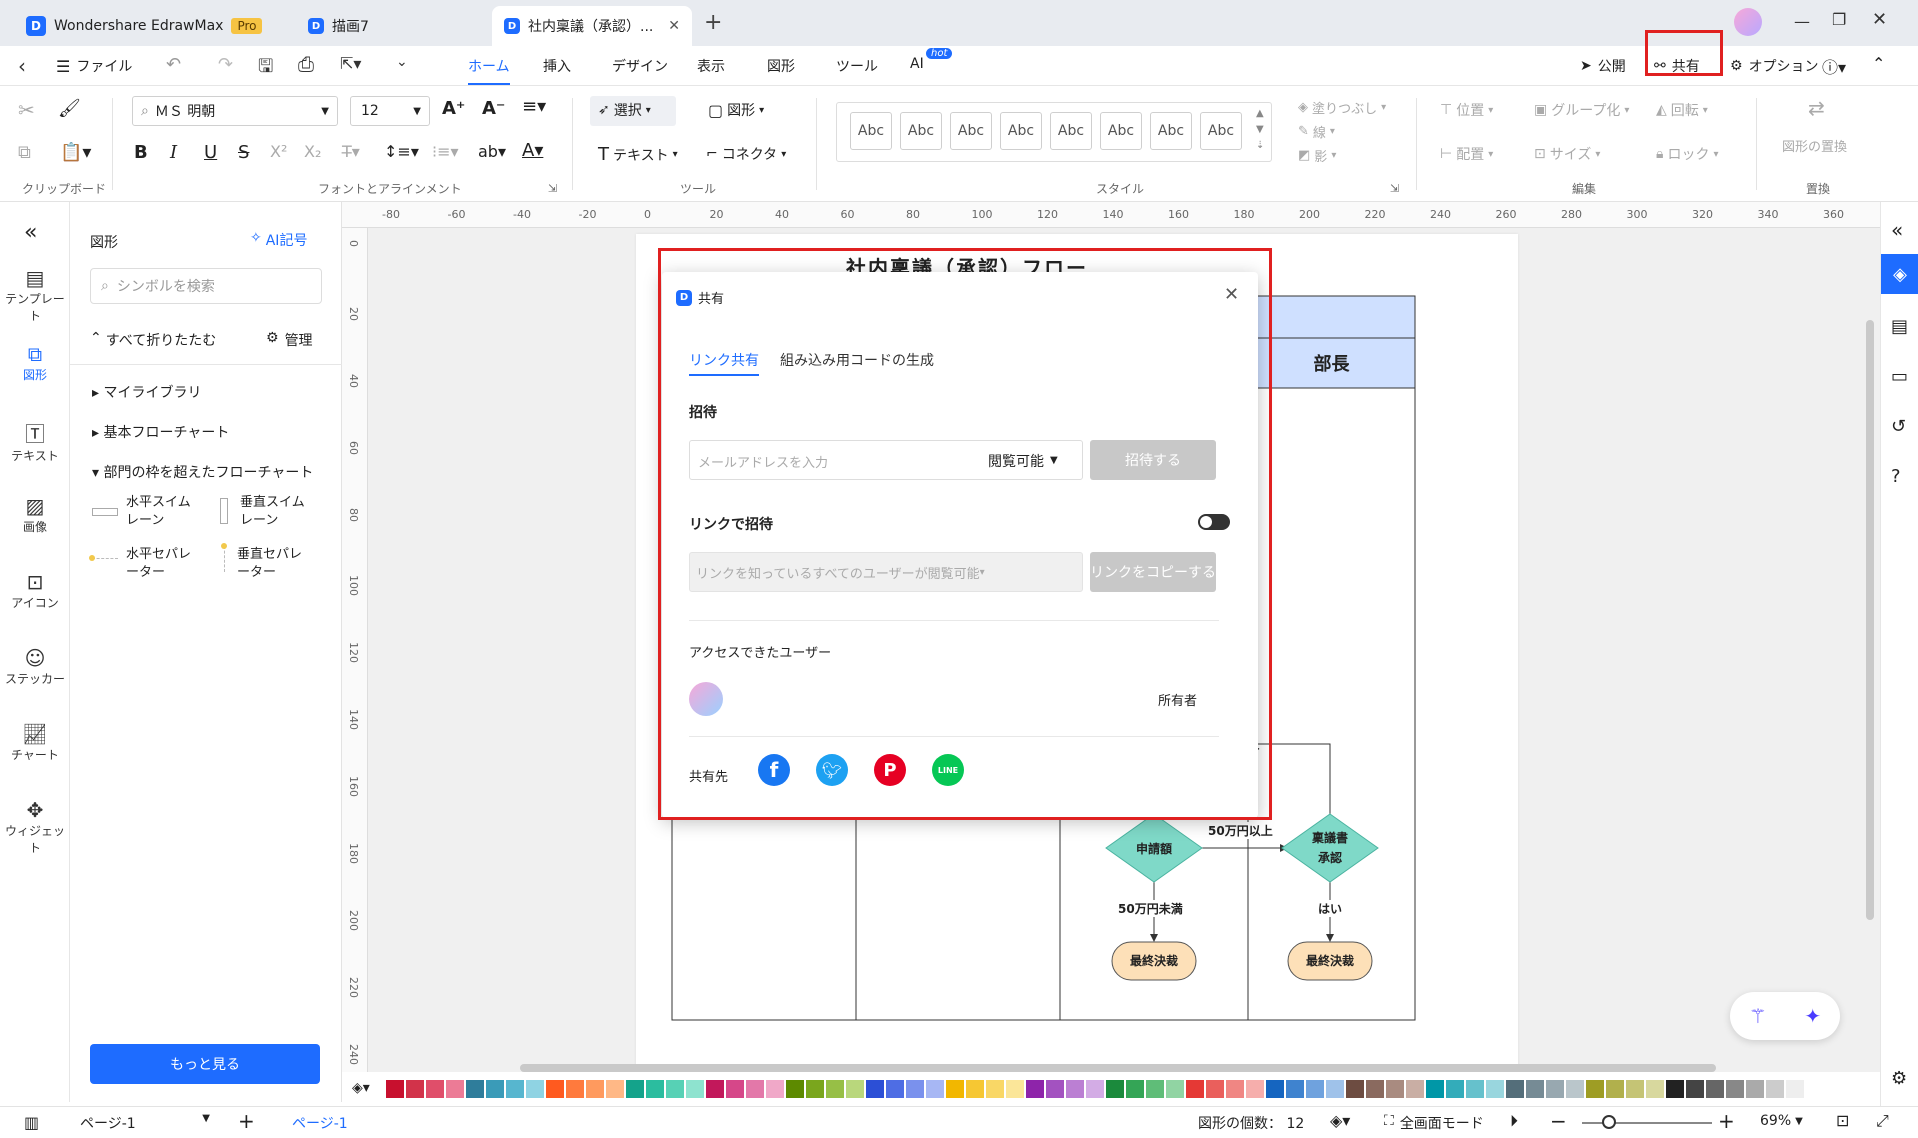 This screenshot has width=1918, height=1138. I want to click on zoom-in-icon: +, so click(1726, 1121).